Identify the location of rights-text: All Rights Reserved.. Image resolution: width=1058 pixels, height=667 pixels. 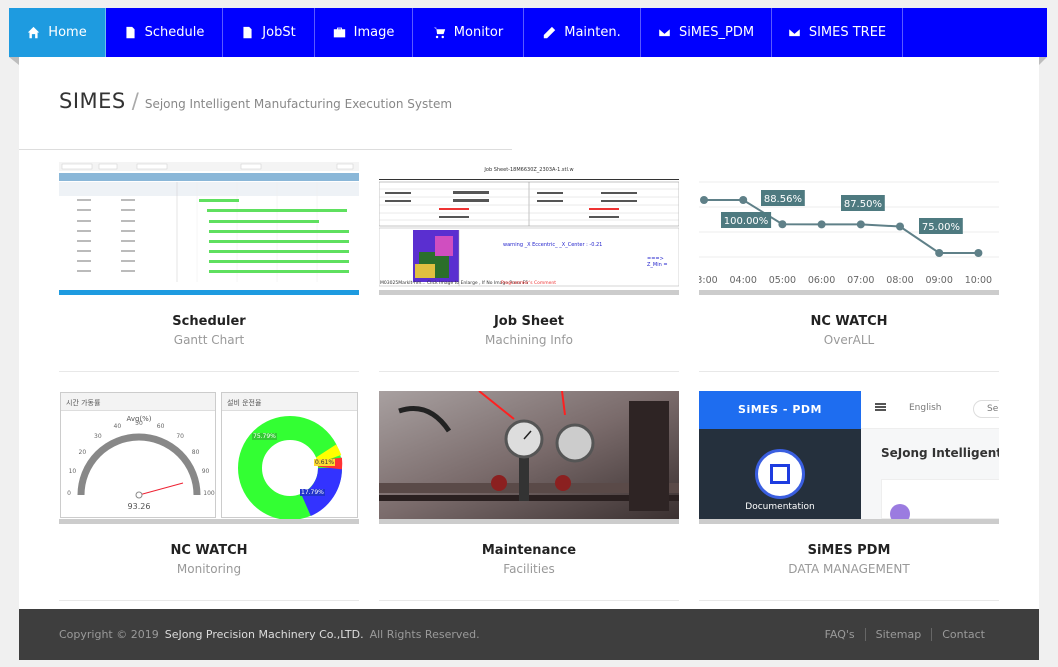
(424, 634).